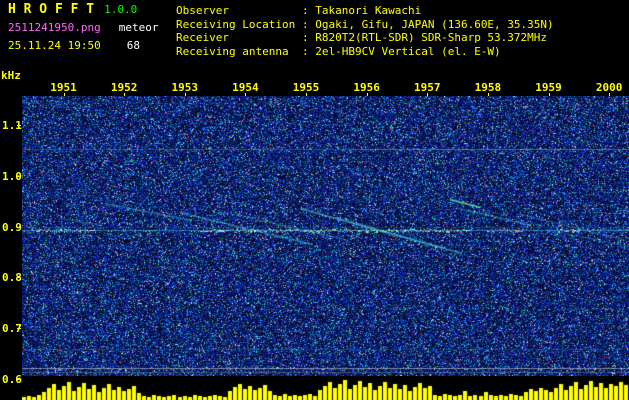 The height and width of the screenshot is (400, 629). I want to click on timestamp: 25.11.24 19:50, so click(54, 45).